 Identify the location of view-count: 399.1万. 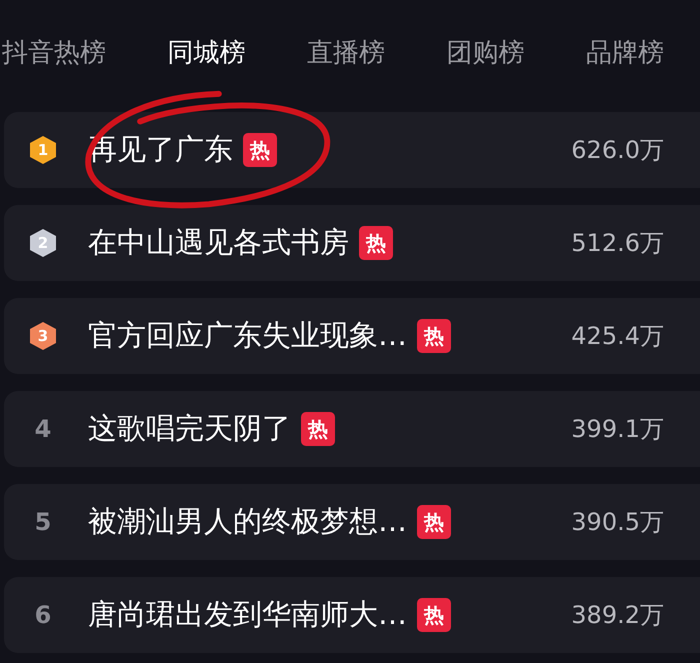
(617, 429).